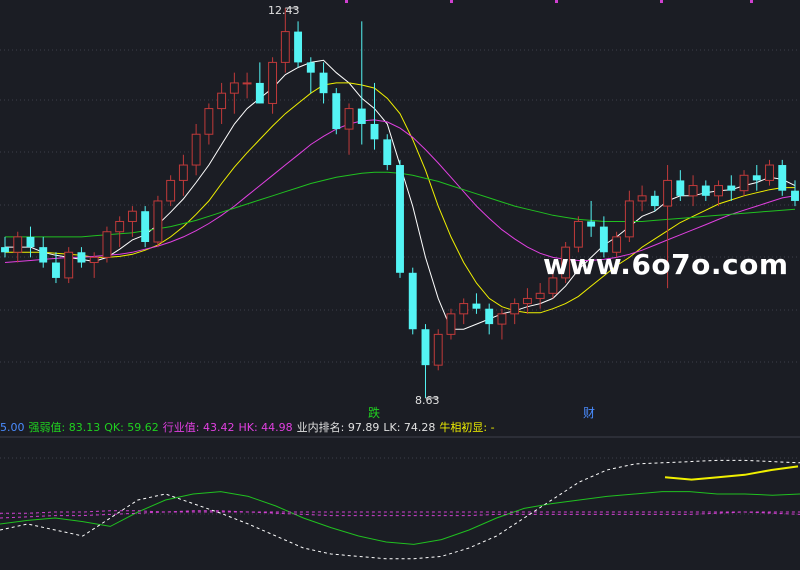  What do you see at coordinates (131, 427) in the screenshot?
I see `indicator-value-2: QK: 59.62` at bounding box center [131, 427].